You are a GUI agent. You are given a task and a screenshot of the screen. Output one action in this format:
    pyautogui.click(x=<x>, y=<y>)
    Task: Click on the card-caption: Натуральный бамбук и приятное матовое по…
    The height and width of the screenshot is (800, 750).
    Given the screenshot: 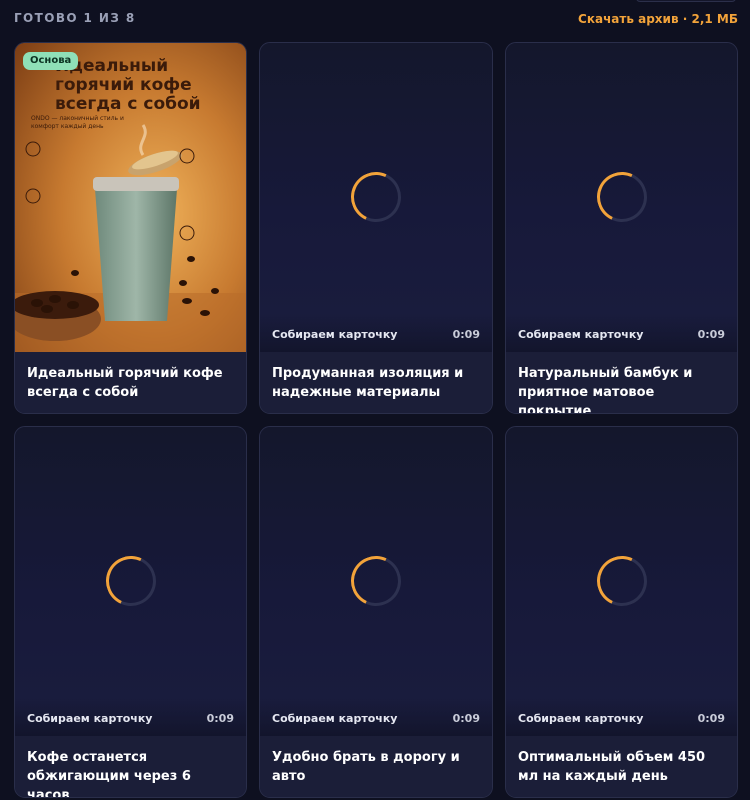 What is the action you would take?
    pyautogui.click(x=621, y=382)
    